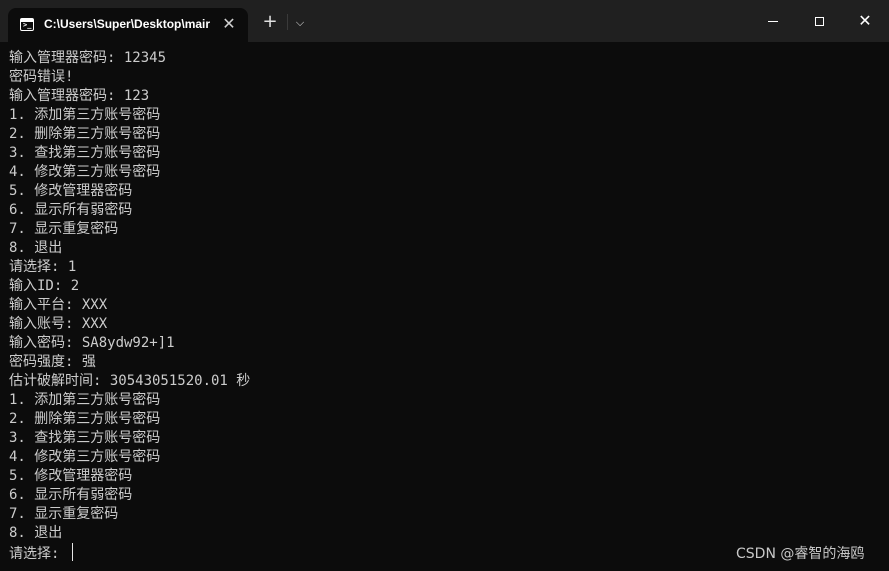  What do you see at coordinates (270, 22) in the screenshot?
I see `new-tab-button: +` at bounding box center [270, 22].